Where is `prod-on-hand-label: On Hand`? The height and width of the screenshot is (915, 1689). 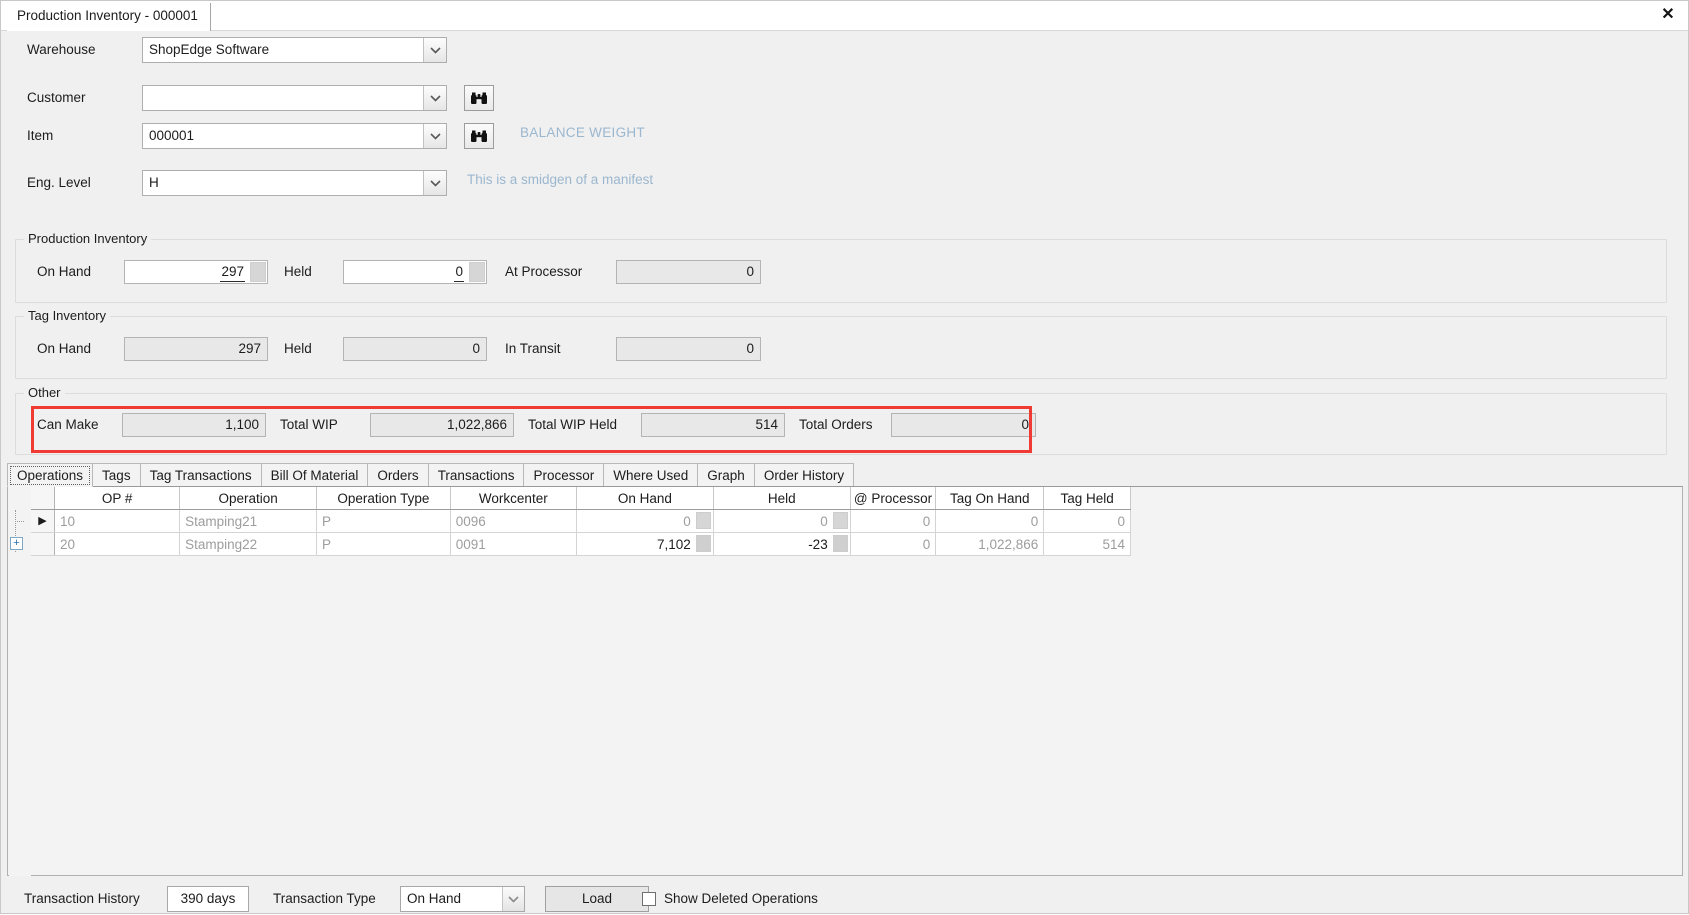
prod-on-hand-label: On Hand is located at coordinates (64, 271).